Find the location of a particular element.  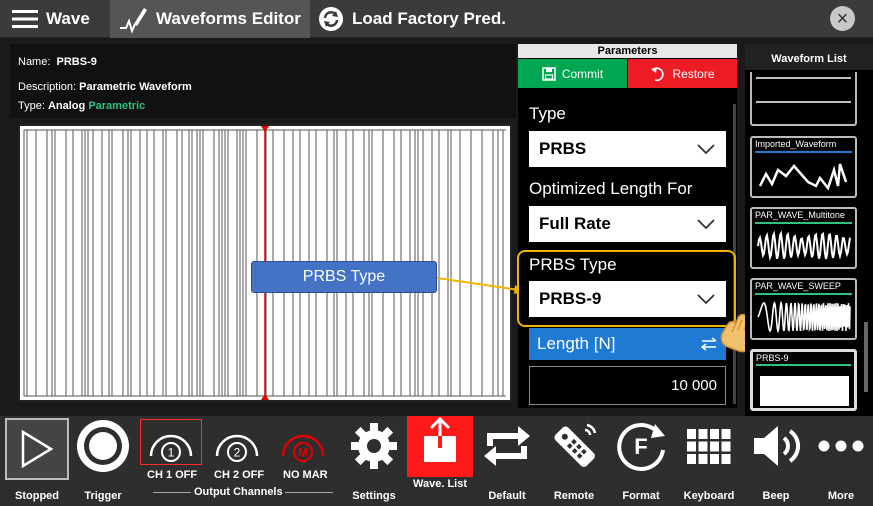

more-button: More is located at coordinates (841, 461).